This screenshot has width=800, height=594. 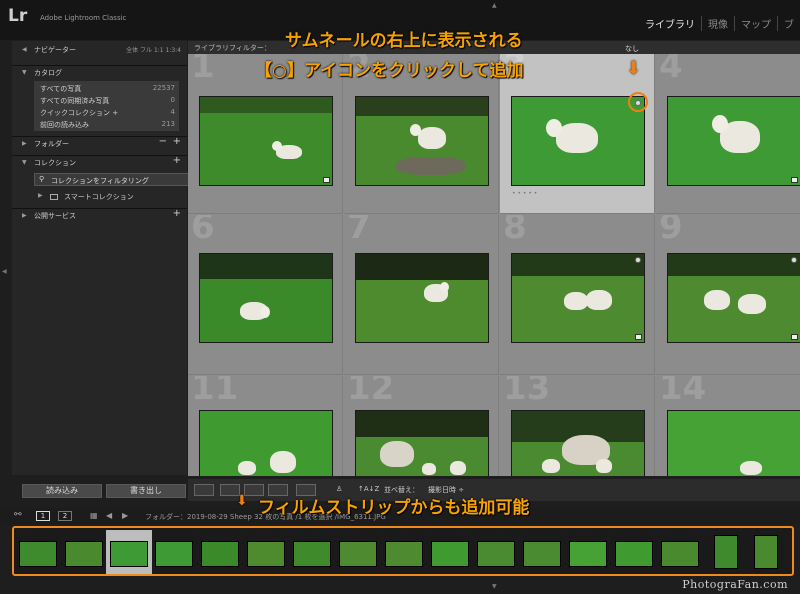 I want to click on cell-index: 13, so click(x=527, y=392).